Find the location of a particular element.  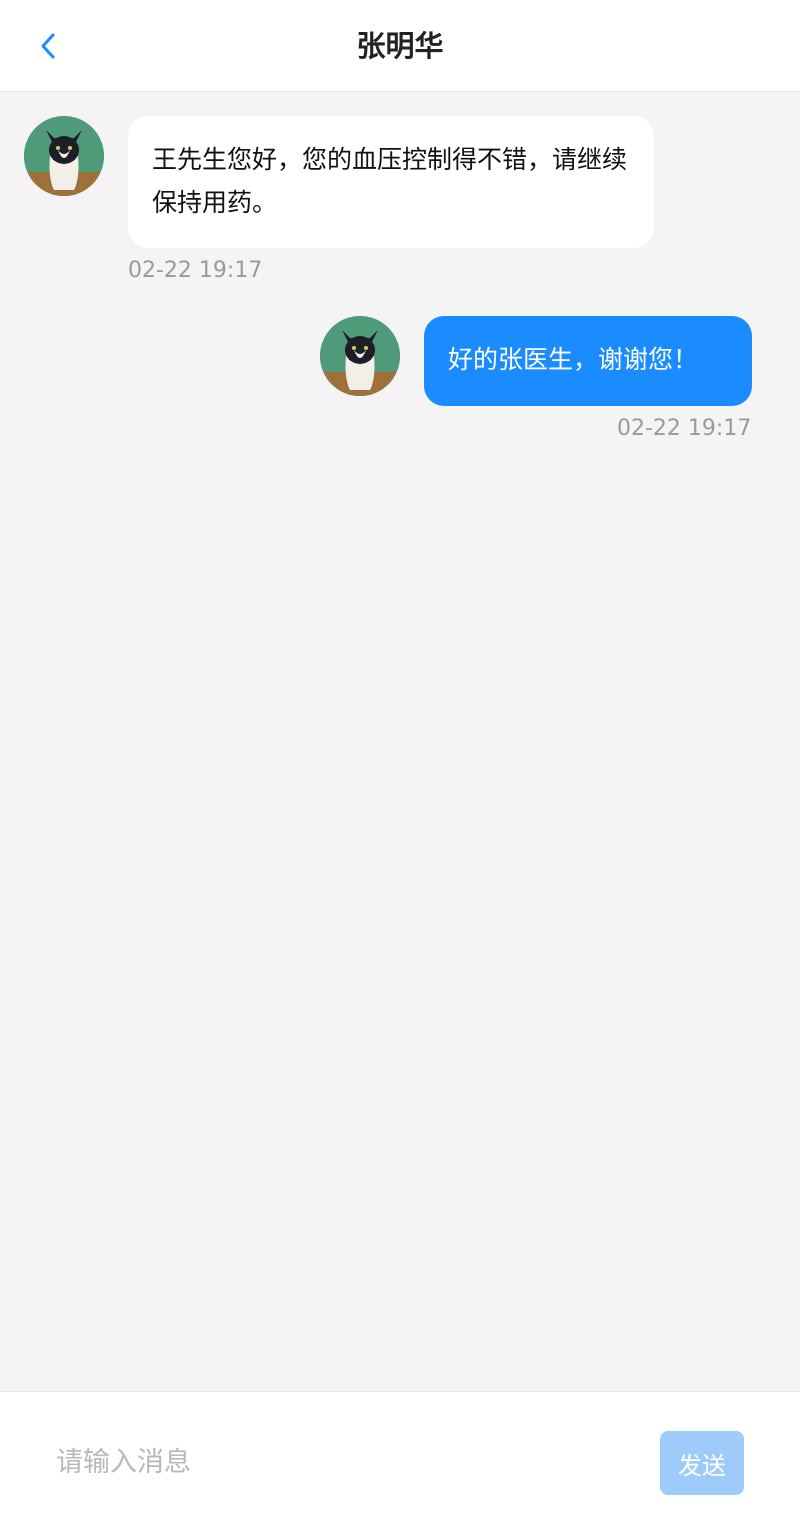

outgoing-message-bubble: 好的张医生，谢谢您！ is located at coordinates (588, 361).